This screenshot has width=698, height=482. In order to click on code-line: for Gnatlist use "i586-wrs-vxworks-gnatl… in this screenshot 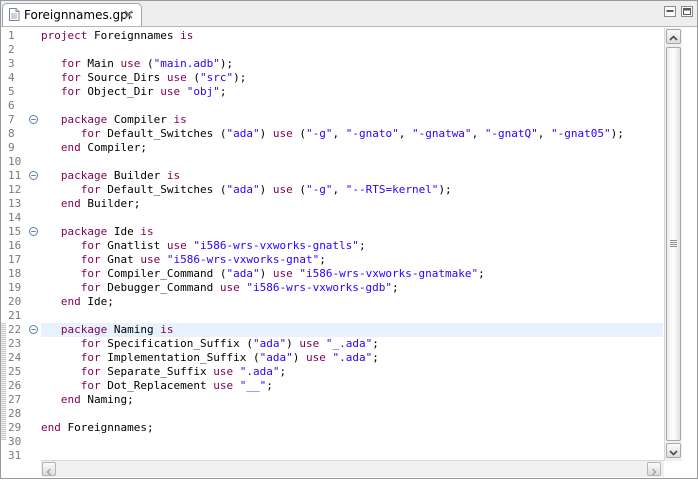, I will do `click(352, 246)`.